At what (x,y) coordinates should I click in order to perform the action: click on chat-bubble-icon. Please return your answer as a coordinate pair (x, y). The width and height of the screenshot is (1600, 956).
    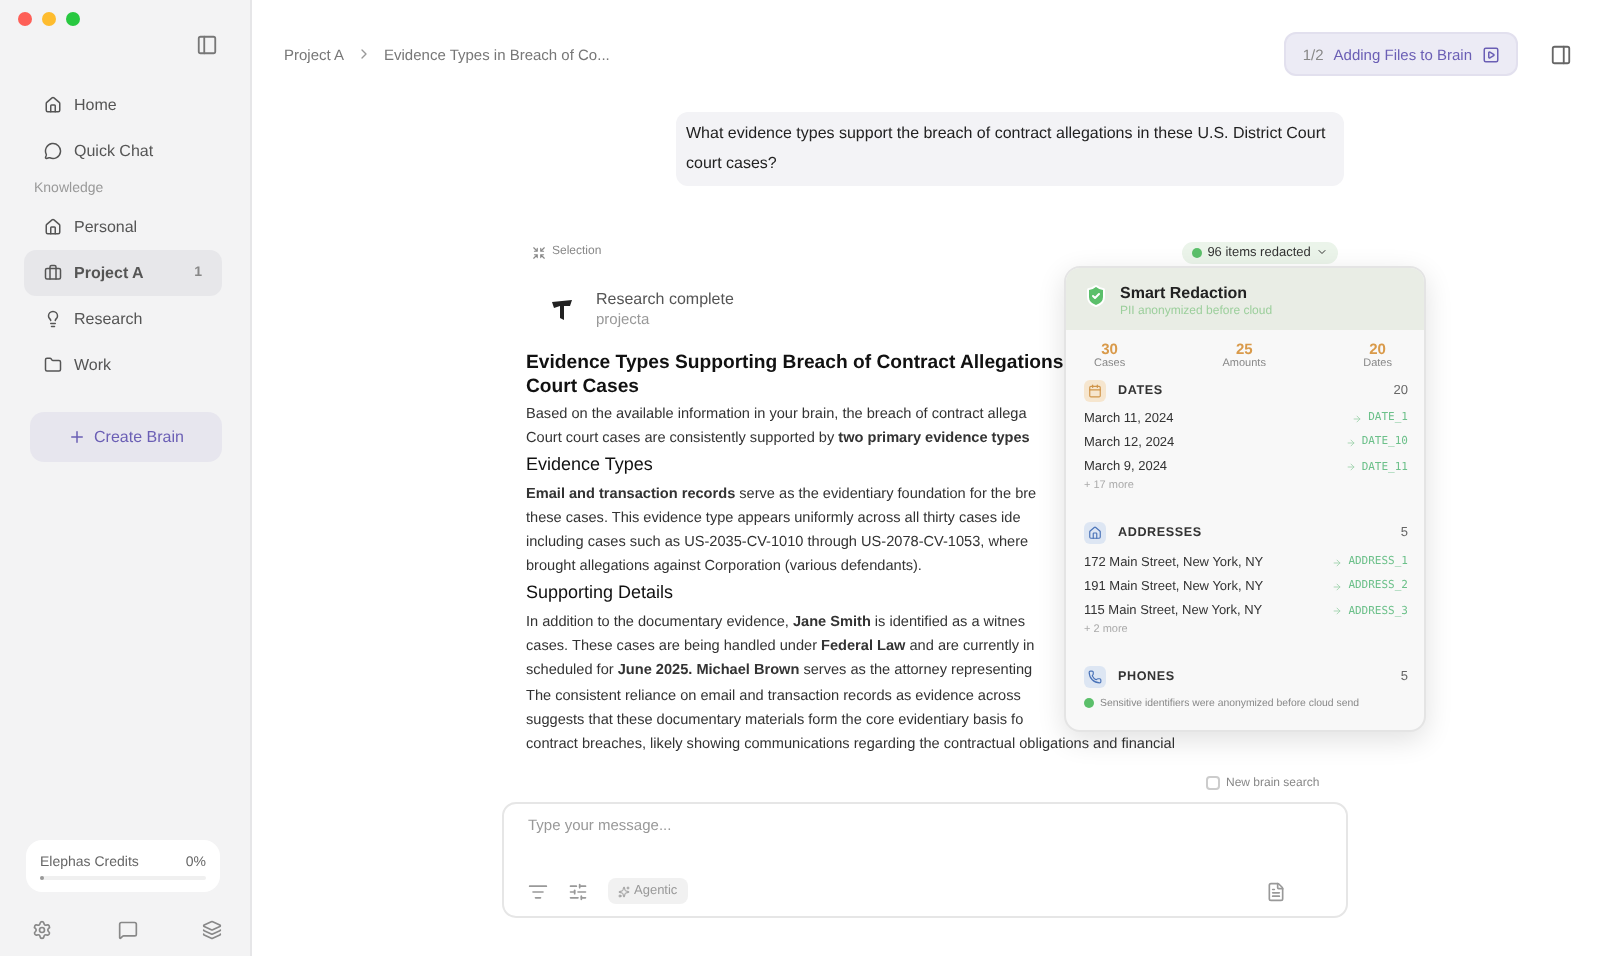
    Looking at the image, I should click on (53, 151).